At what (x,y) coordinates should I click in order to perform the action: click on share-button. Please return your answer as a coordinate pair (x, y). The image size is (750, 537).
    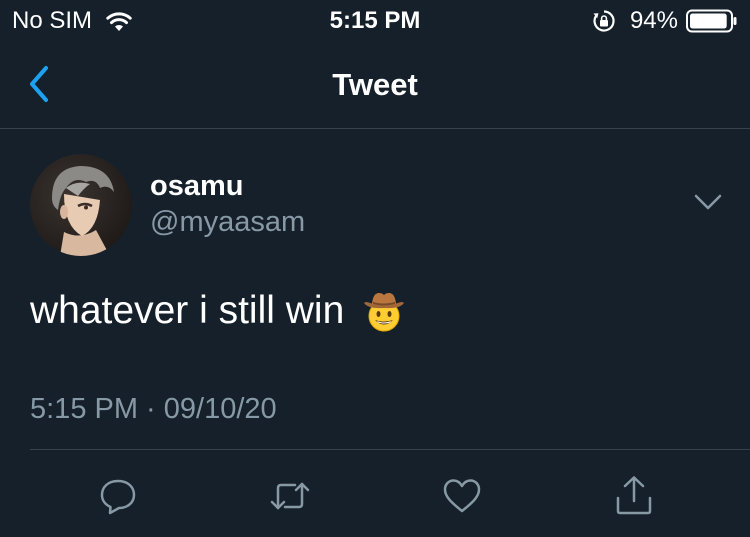
    Looking at the image, I should click on (634, 496).